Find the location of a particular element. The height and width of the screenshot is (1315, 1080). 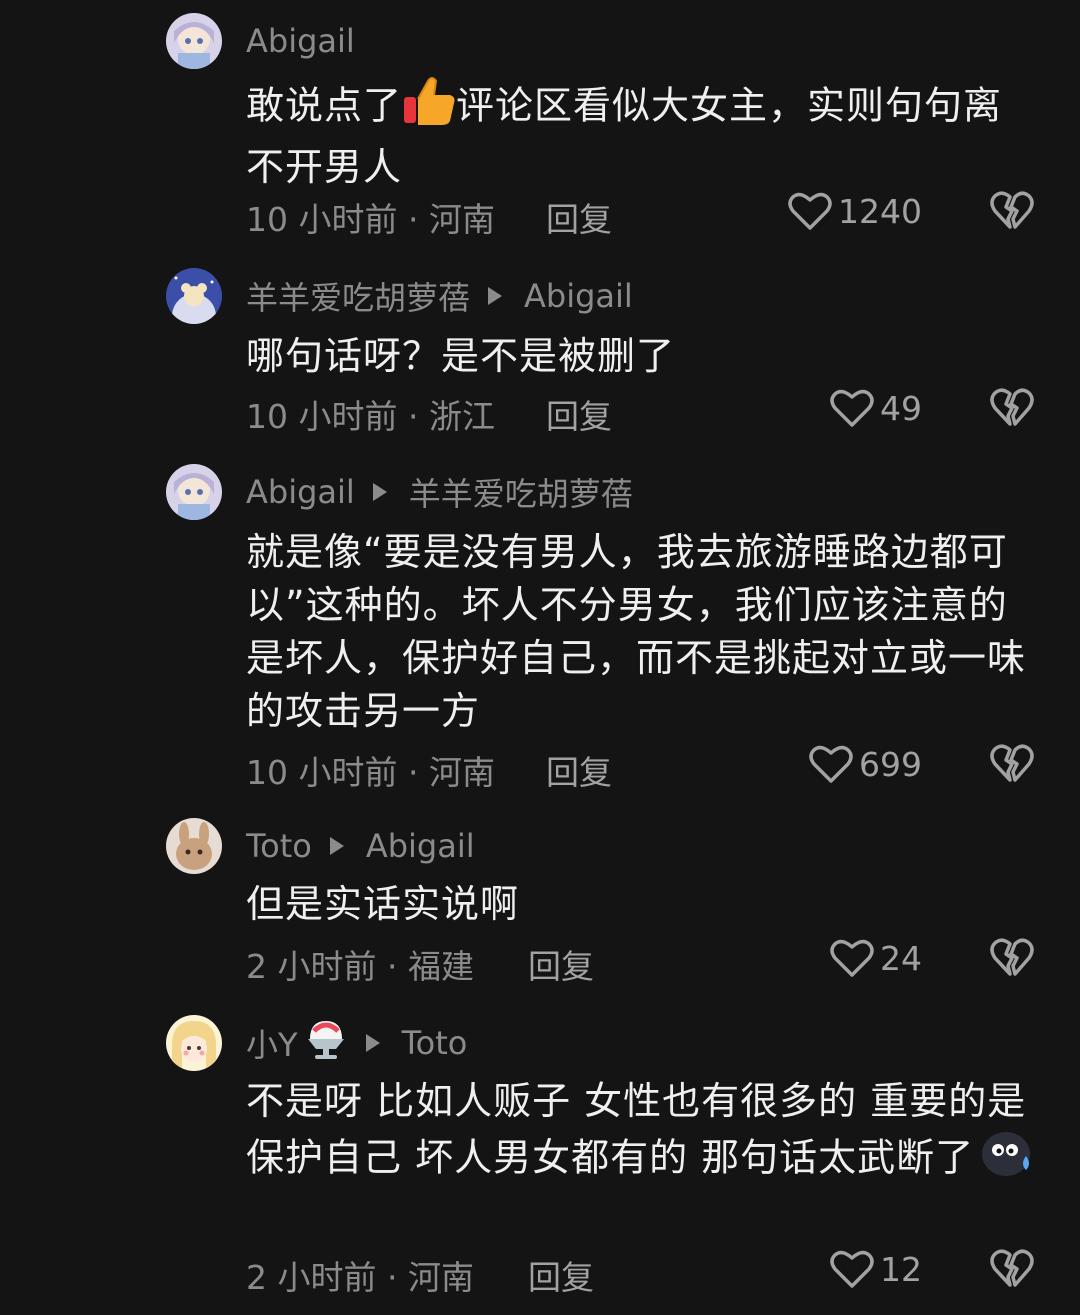

like-button: 1240 is located at coordinates (855, 211).